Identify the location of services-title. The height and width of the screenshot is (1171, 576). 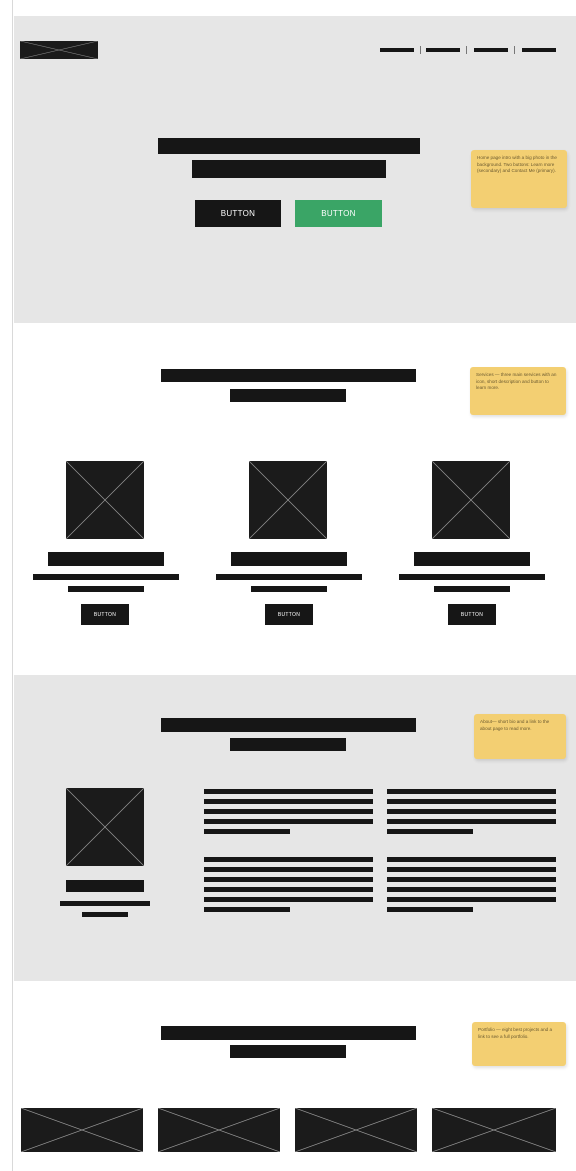
(288, 375).